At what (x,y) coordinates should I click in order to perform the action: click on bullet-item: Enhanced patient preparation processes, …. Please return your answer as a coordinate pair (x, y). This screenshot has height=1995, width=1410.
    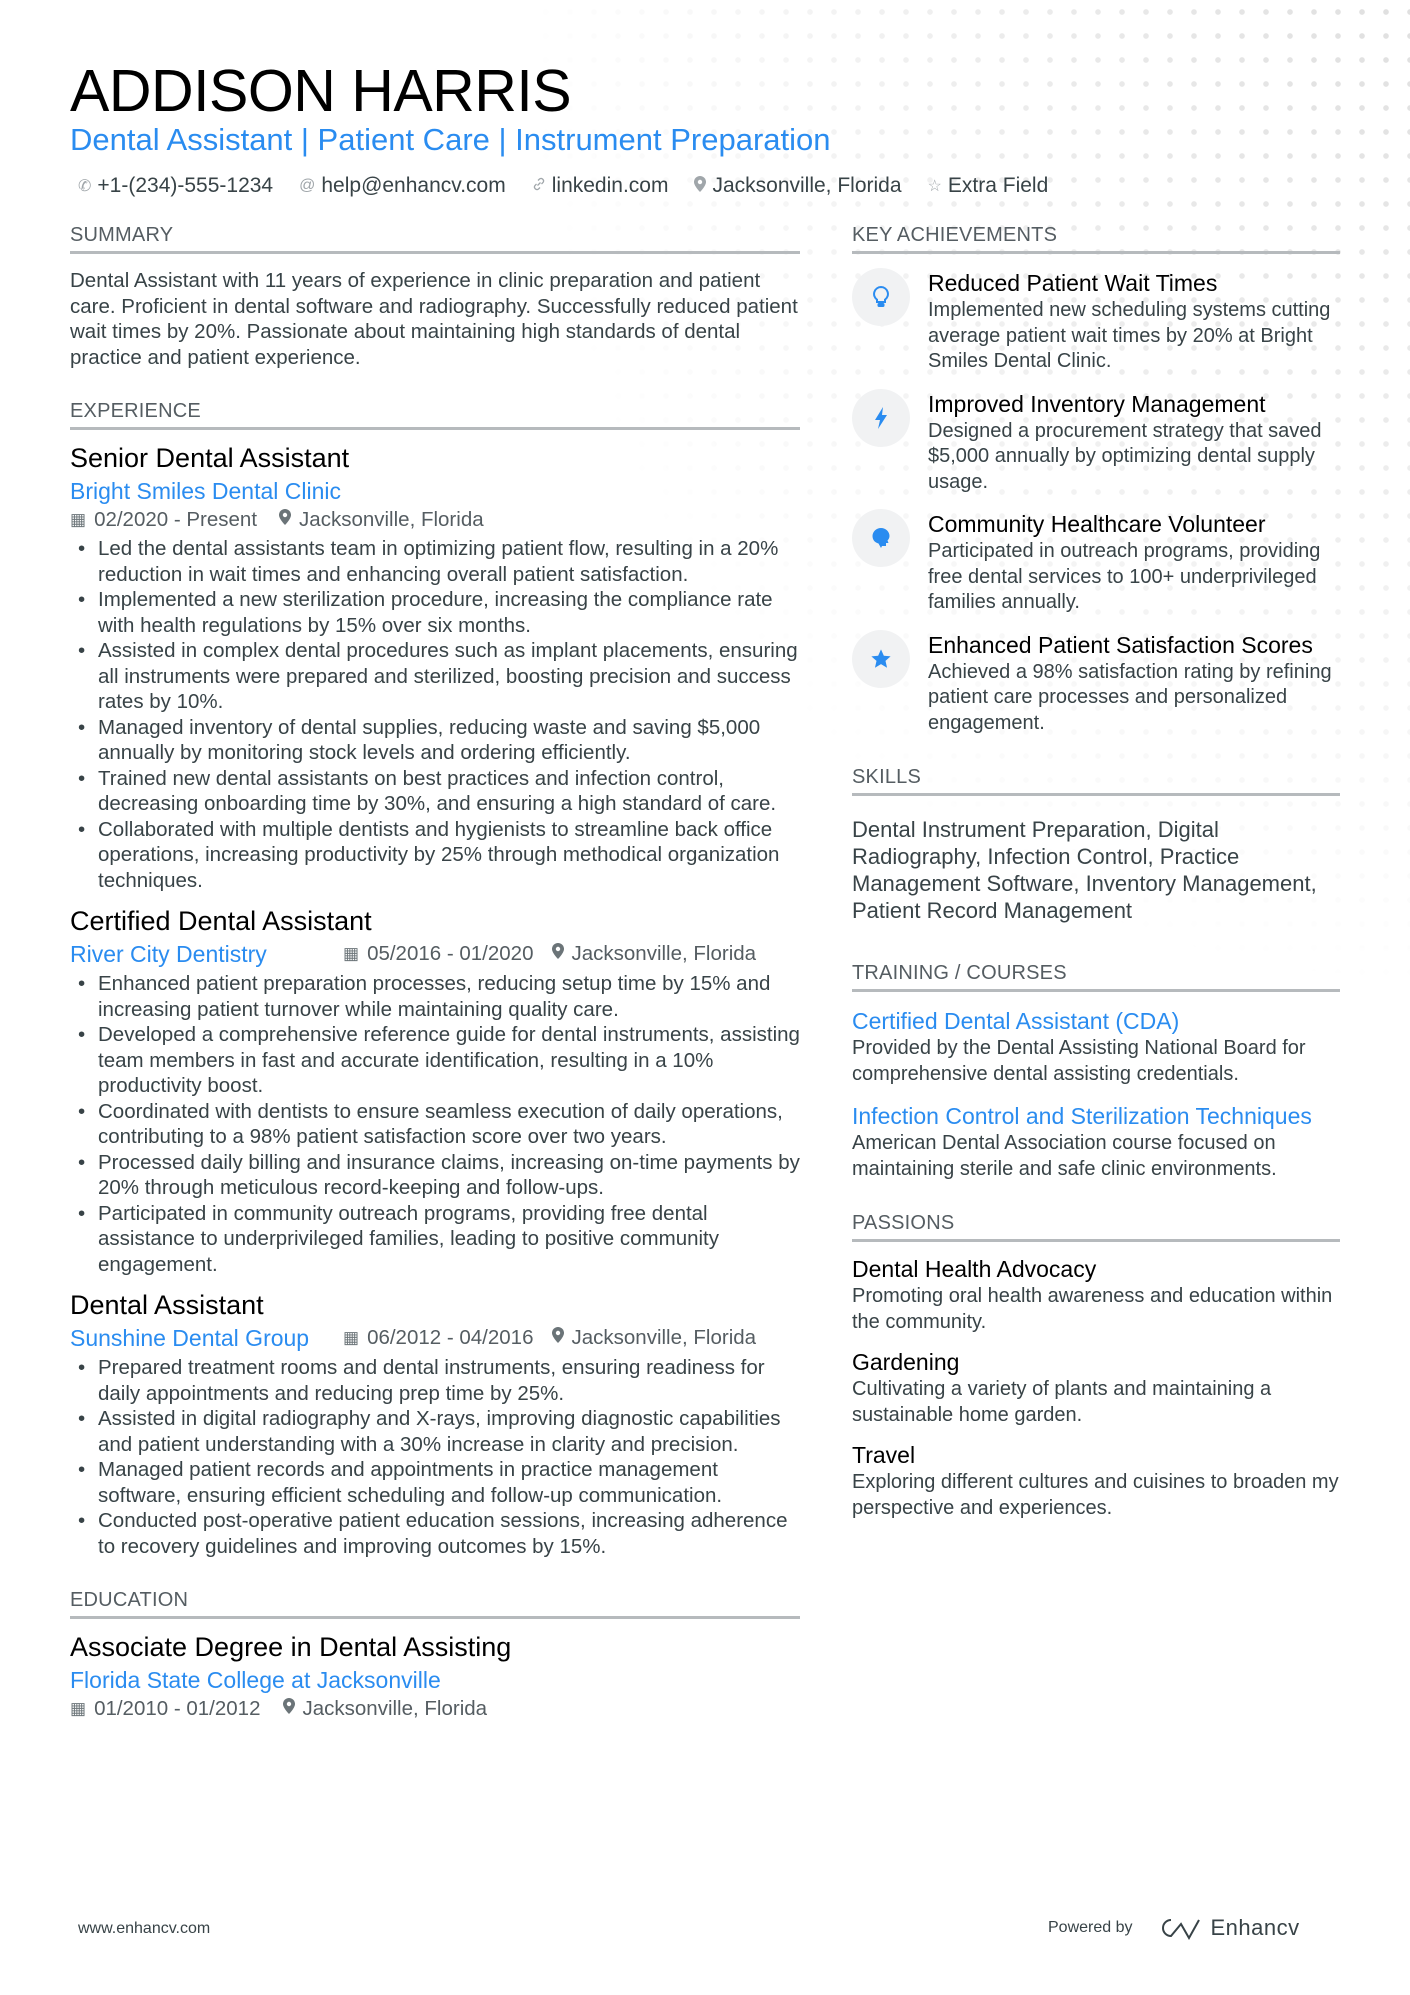
    Looking at the image, I should click on (435, 996).